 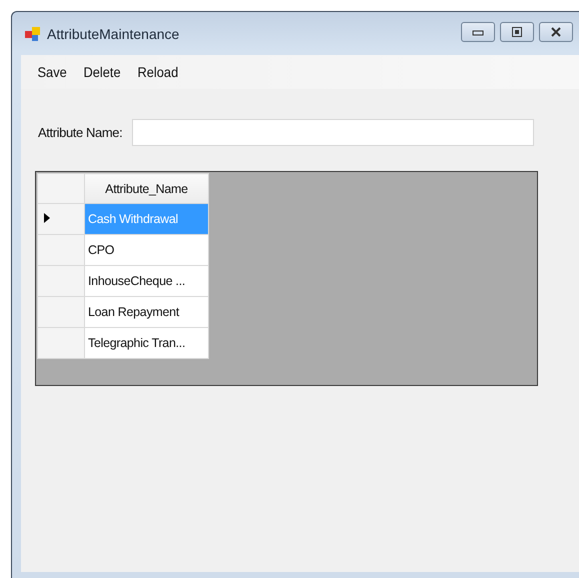 I want to click on corner-header, so click(x=61, y=189).